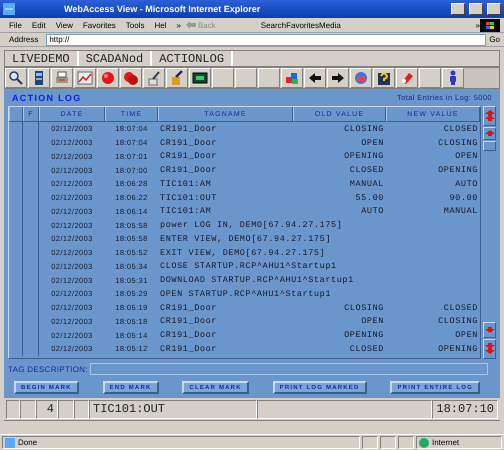  What do you see at coordinates (257, 280) in the screenshot?
I see `event-cell-text: DOWNLOAD STARTUP.RCP^AHU1^Startup1` at bounding box center [257, 280].